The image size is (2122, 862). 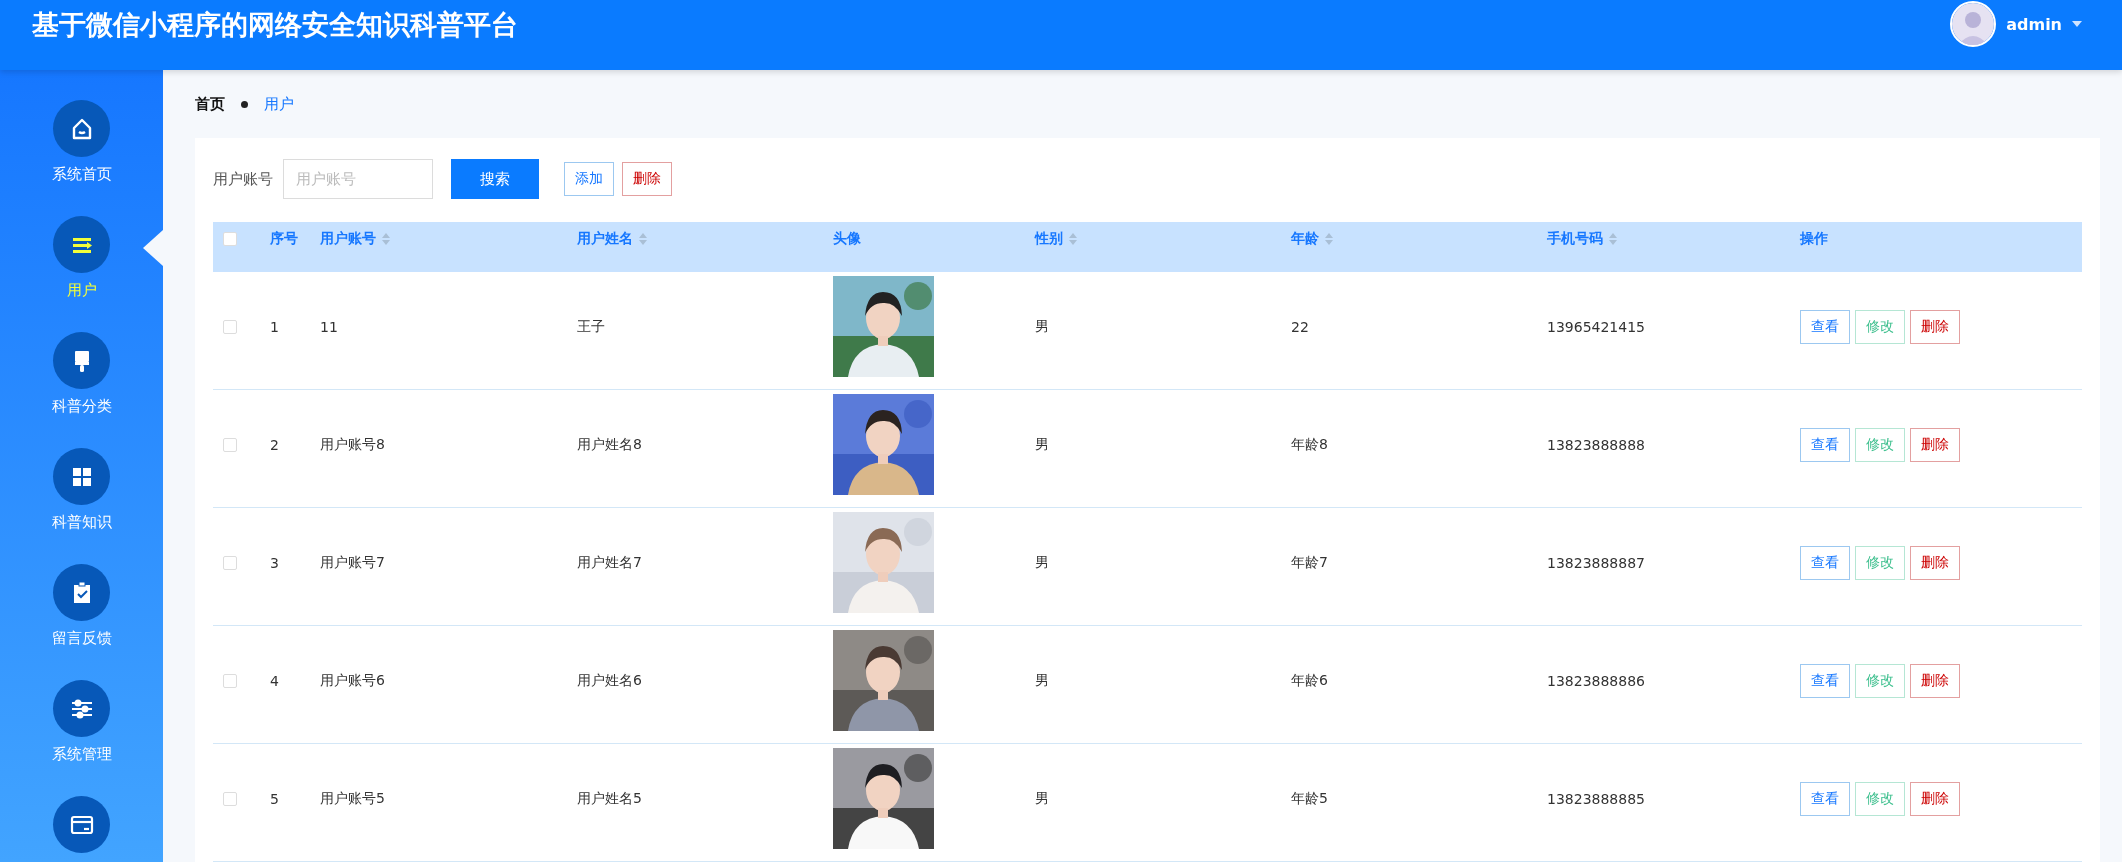 I want to click on table-cell-text: 王子, so click(x=591, y=326).